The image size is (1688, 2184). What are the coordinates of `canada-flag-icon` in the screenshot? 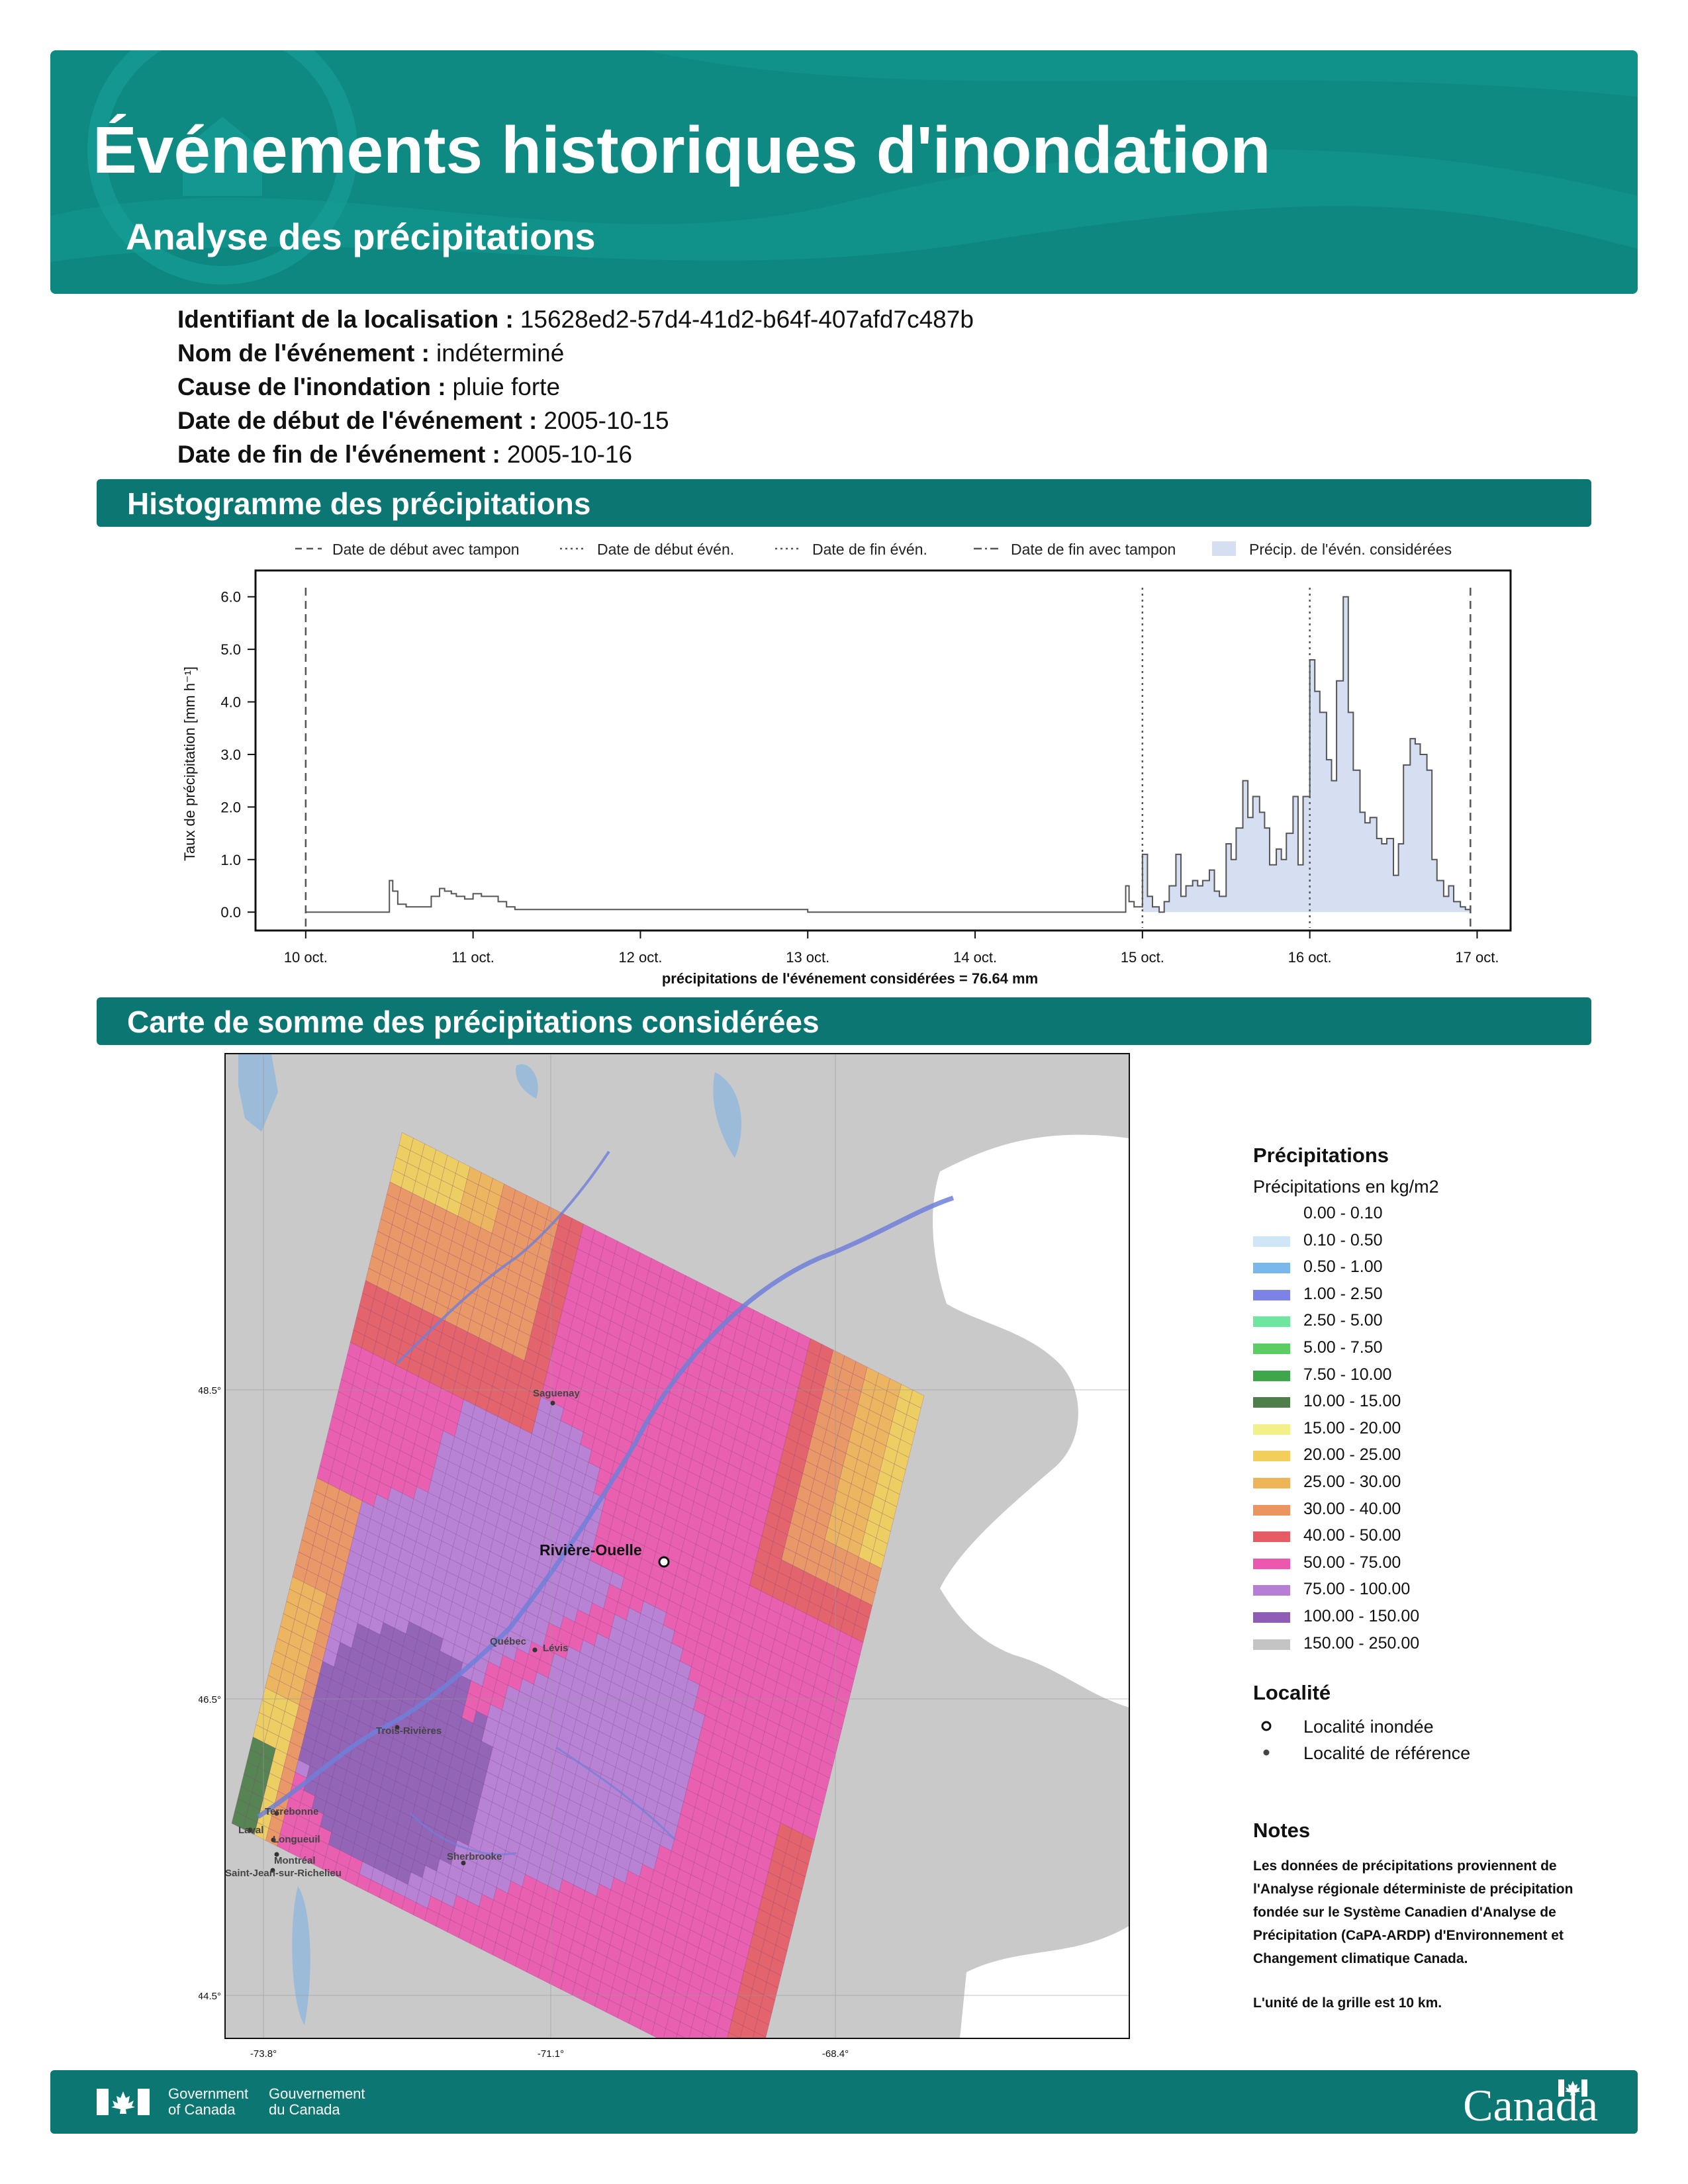 It's located at (123, 2102).